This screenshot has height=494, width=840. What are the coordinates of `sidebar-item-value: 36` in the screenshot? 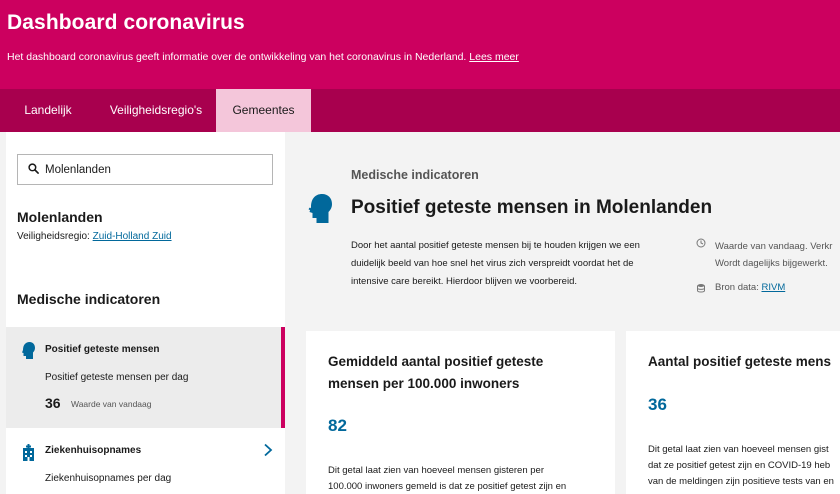 It's located at (53, 403).